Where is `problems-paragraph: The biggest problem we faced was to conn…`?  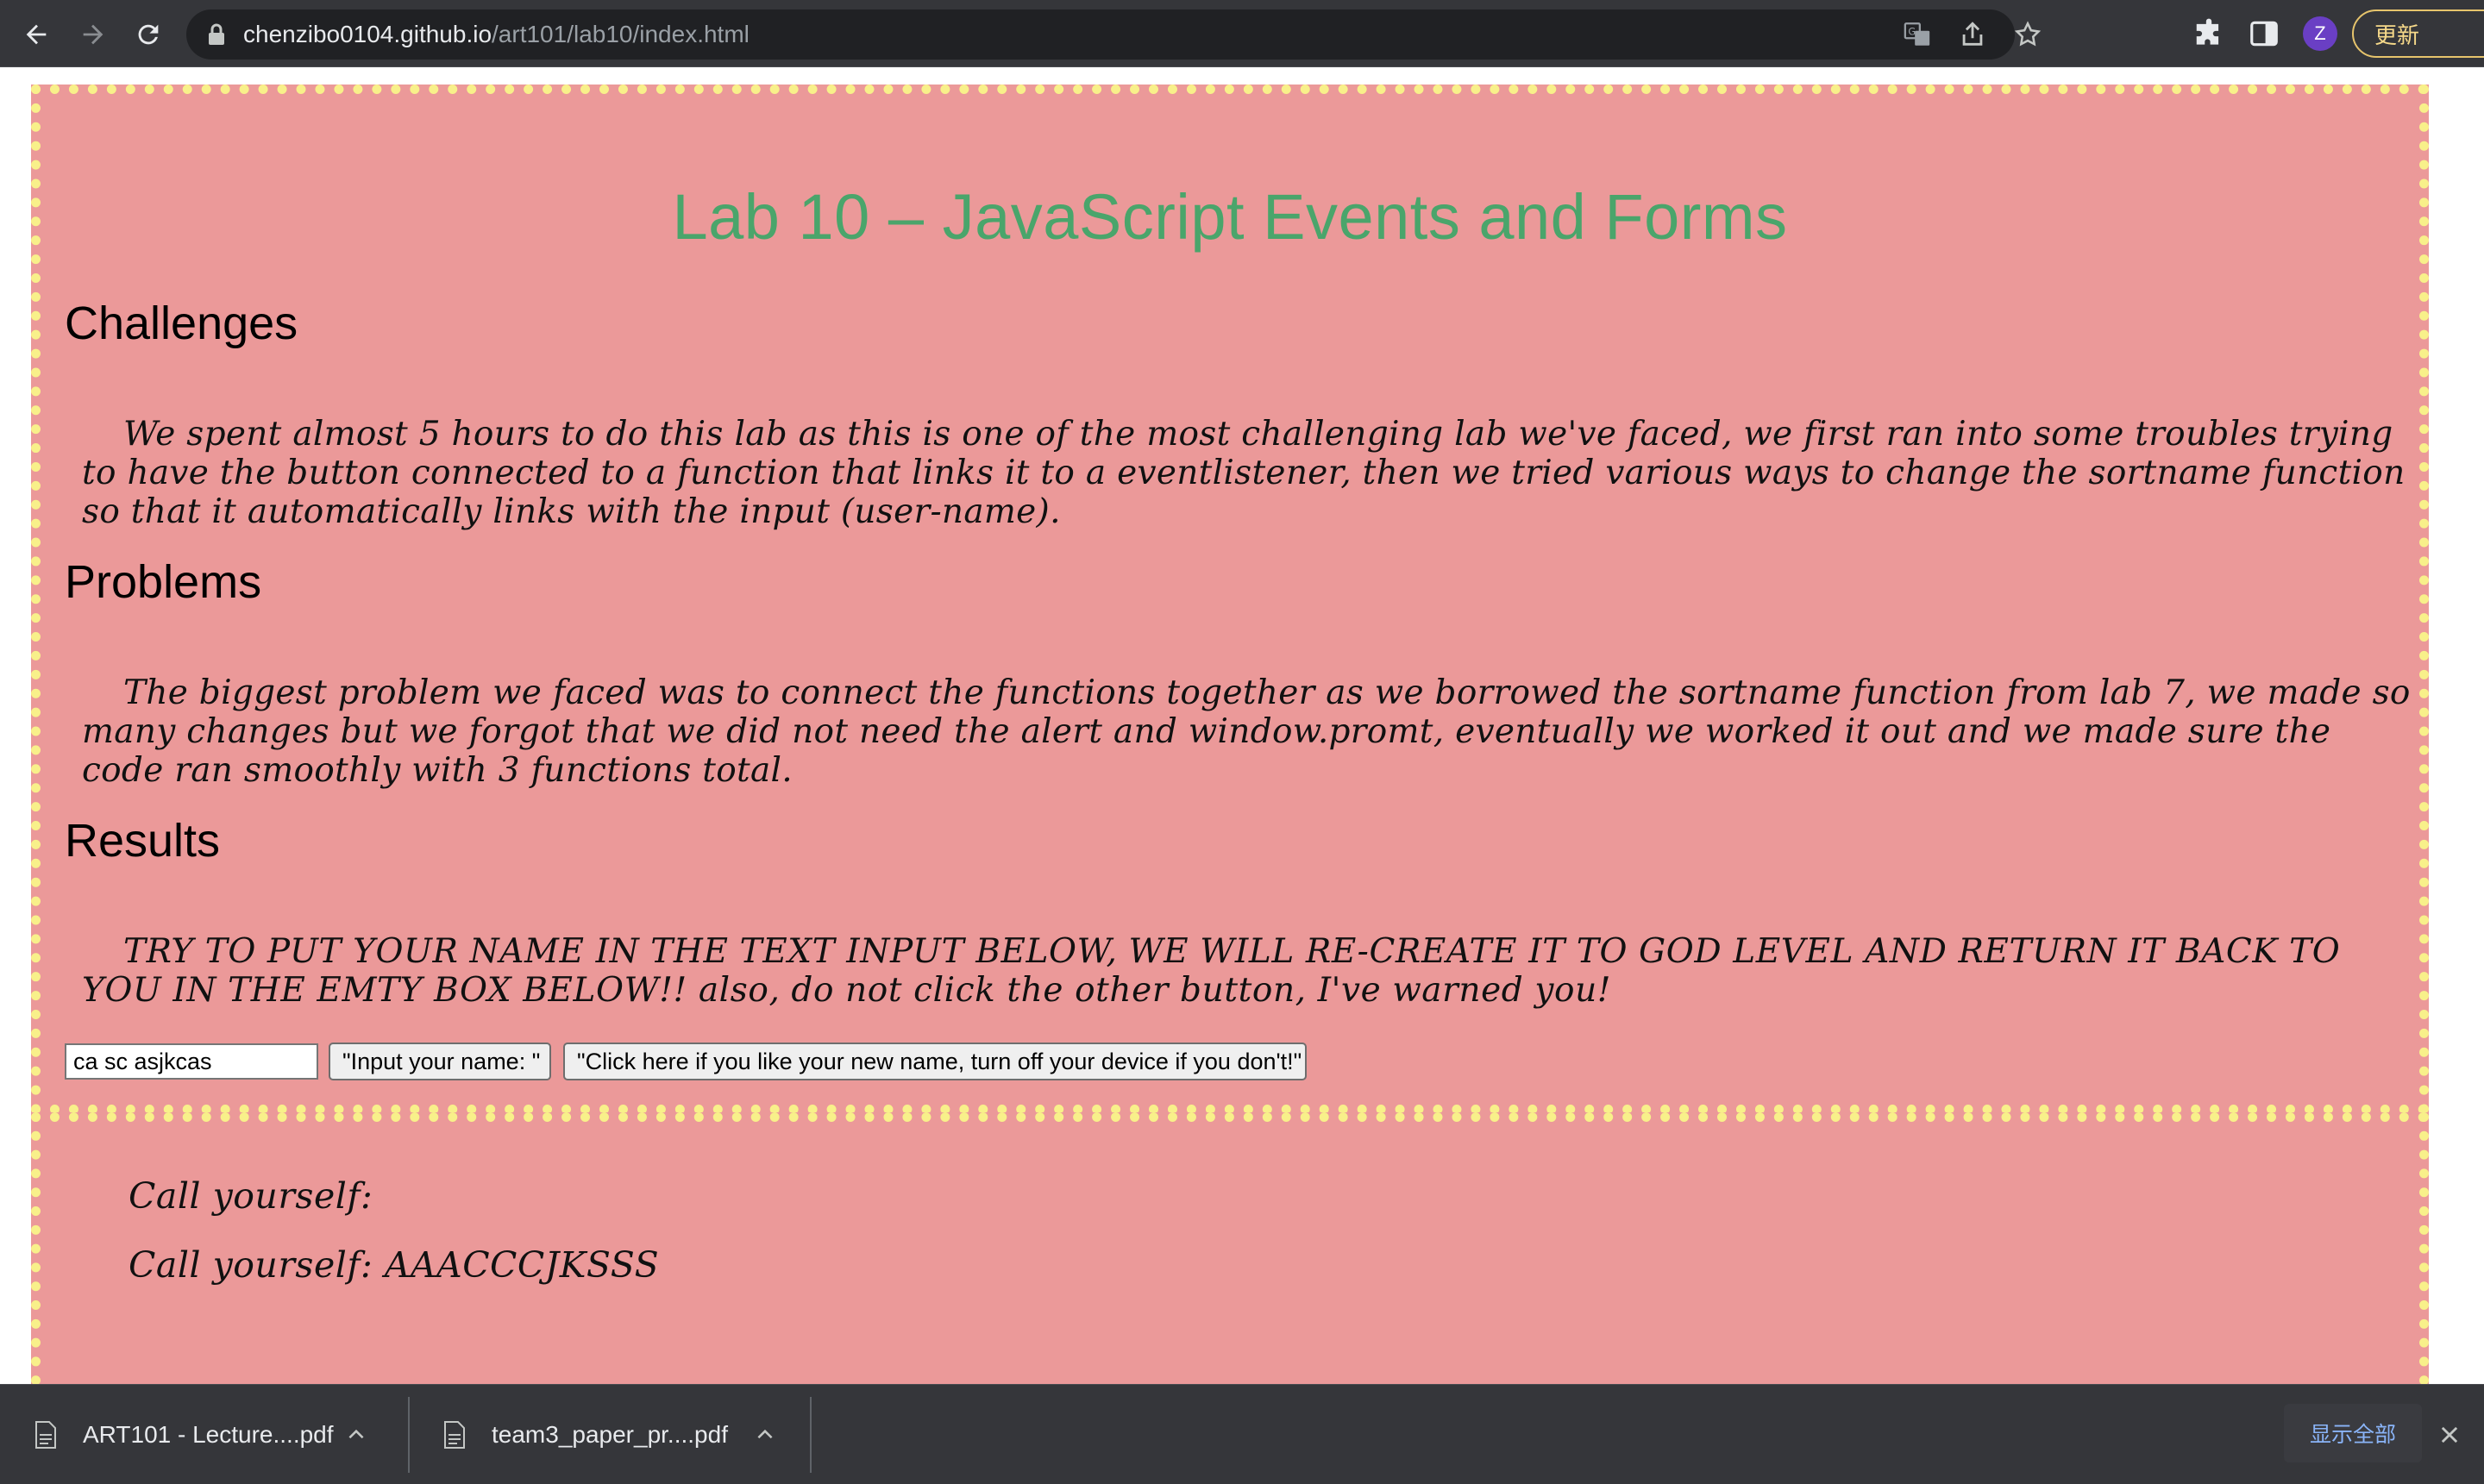 problems-paragraph: The biggest problem we faced was to conn… is located at coordinates (1247, 731).